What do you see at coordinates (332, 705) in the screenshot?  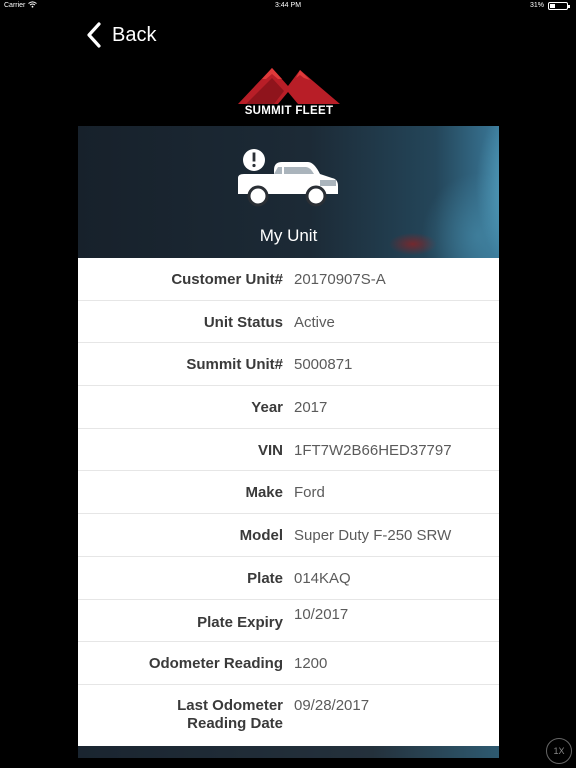 I see `detail-value: 09/28/2017` at bounding box center [332, 705].